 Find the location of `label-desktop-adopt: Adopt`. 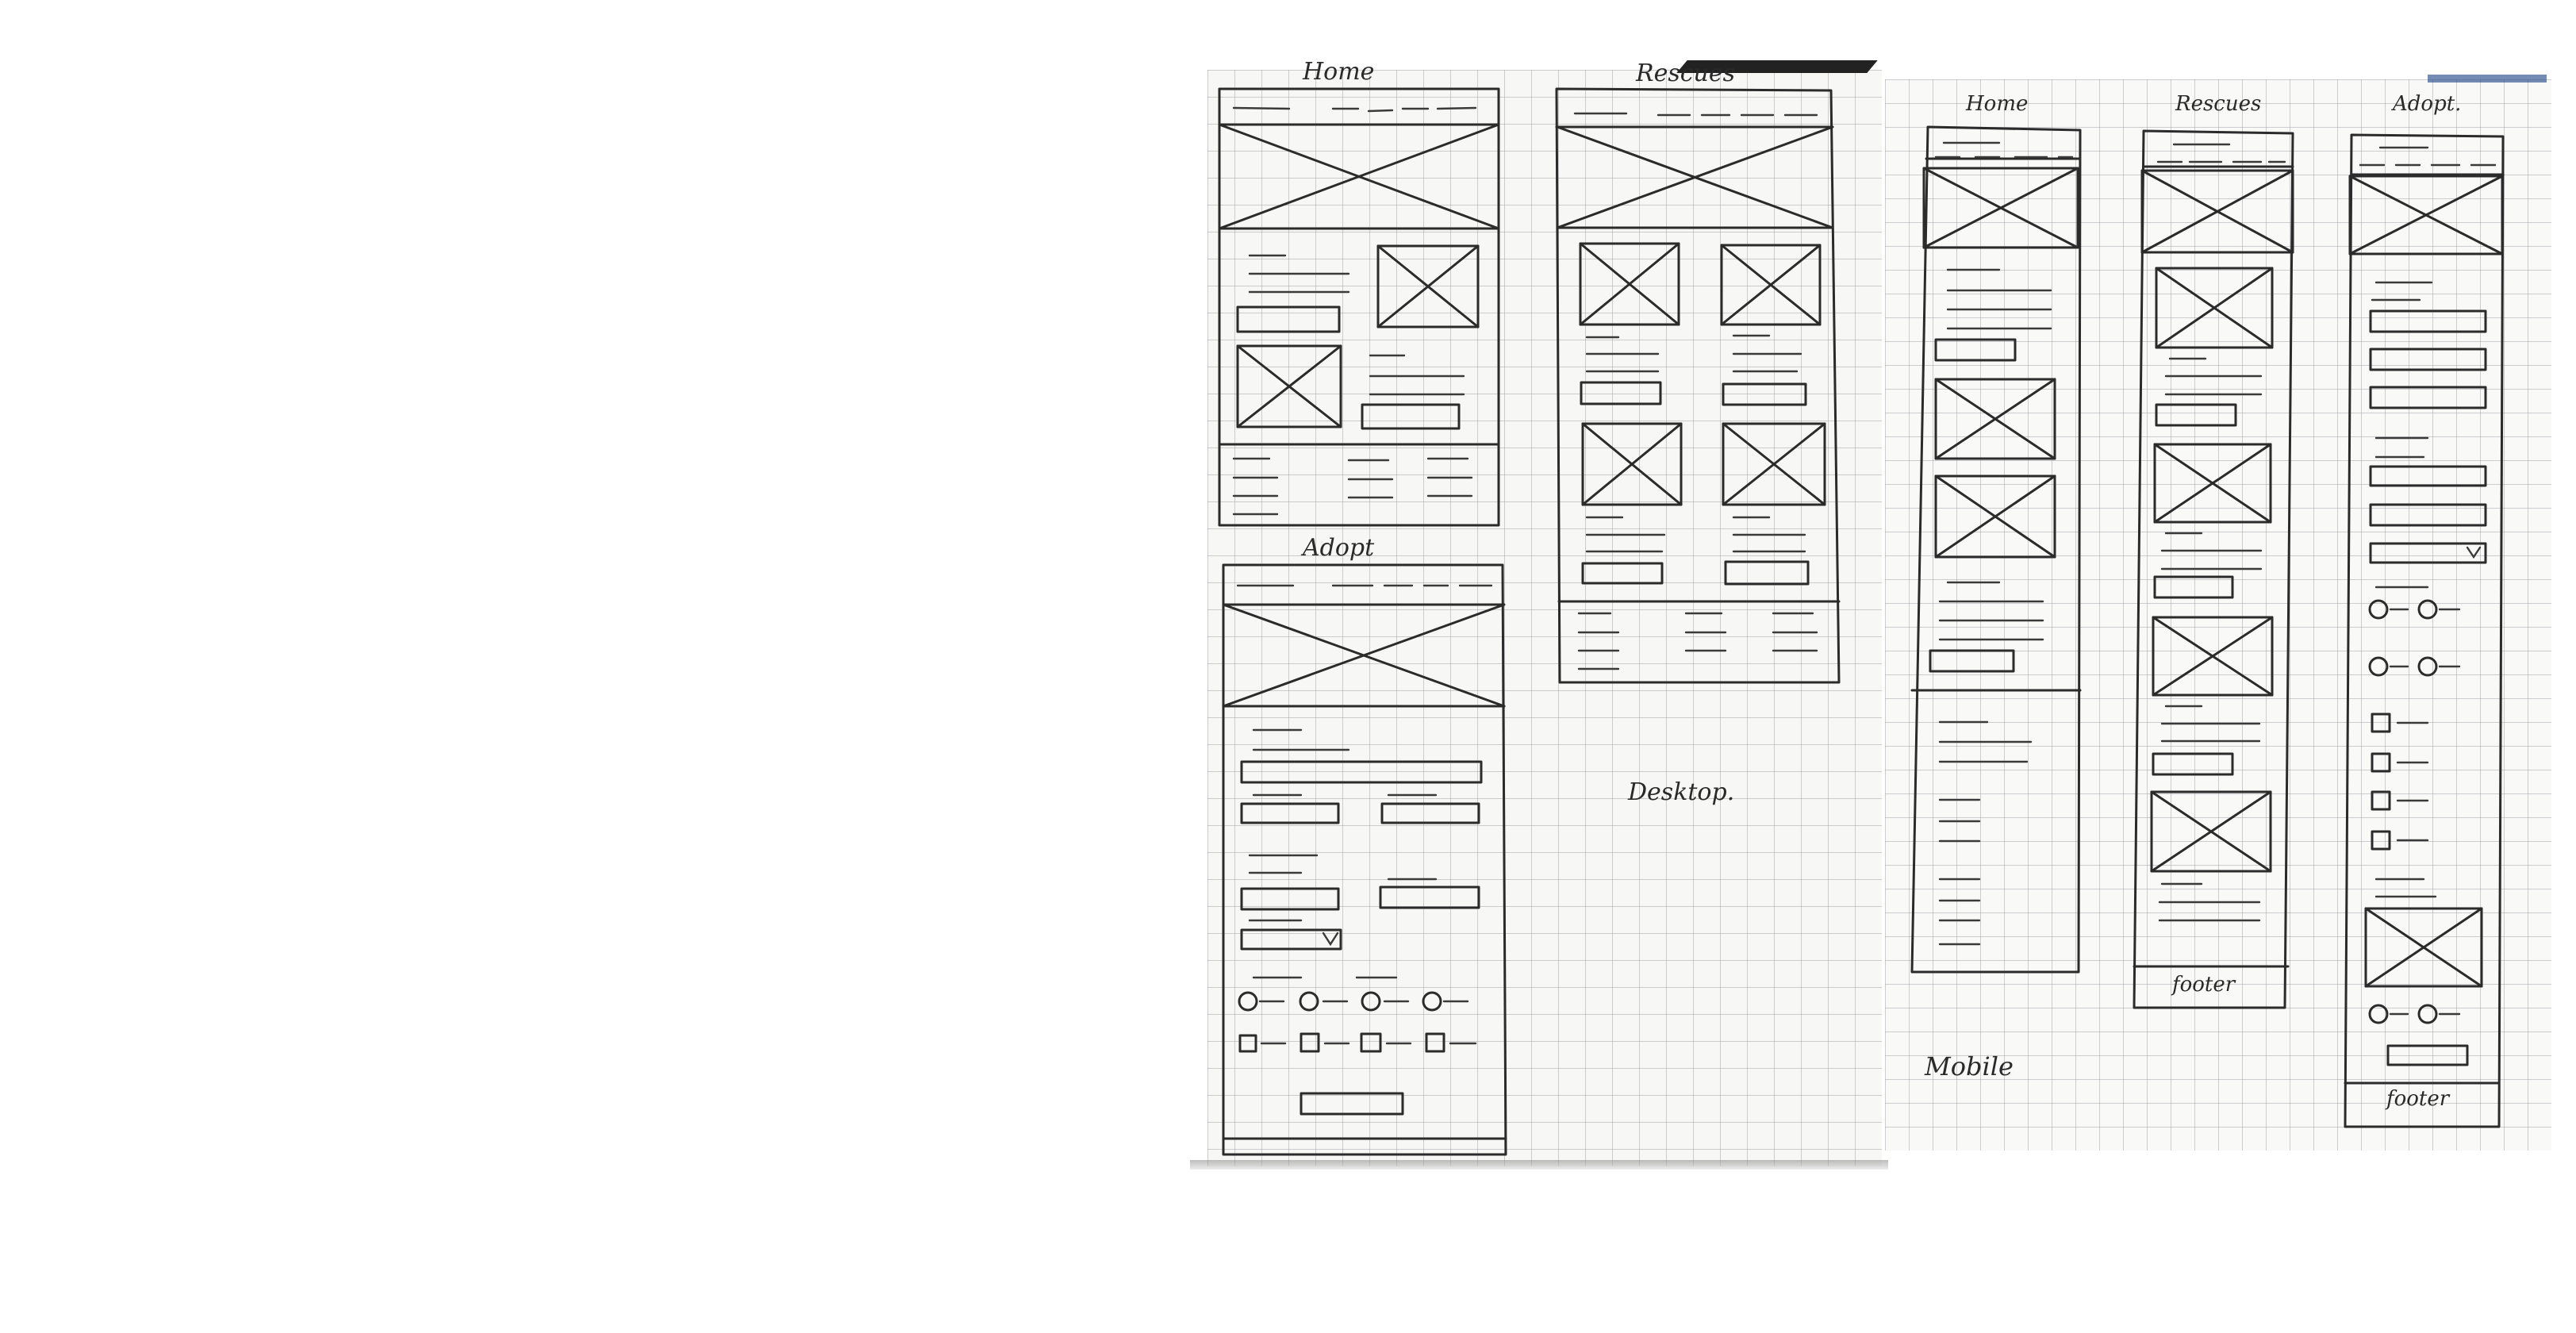

label-desktop-adopt: Adopt is located at coordinates (1339, 548).